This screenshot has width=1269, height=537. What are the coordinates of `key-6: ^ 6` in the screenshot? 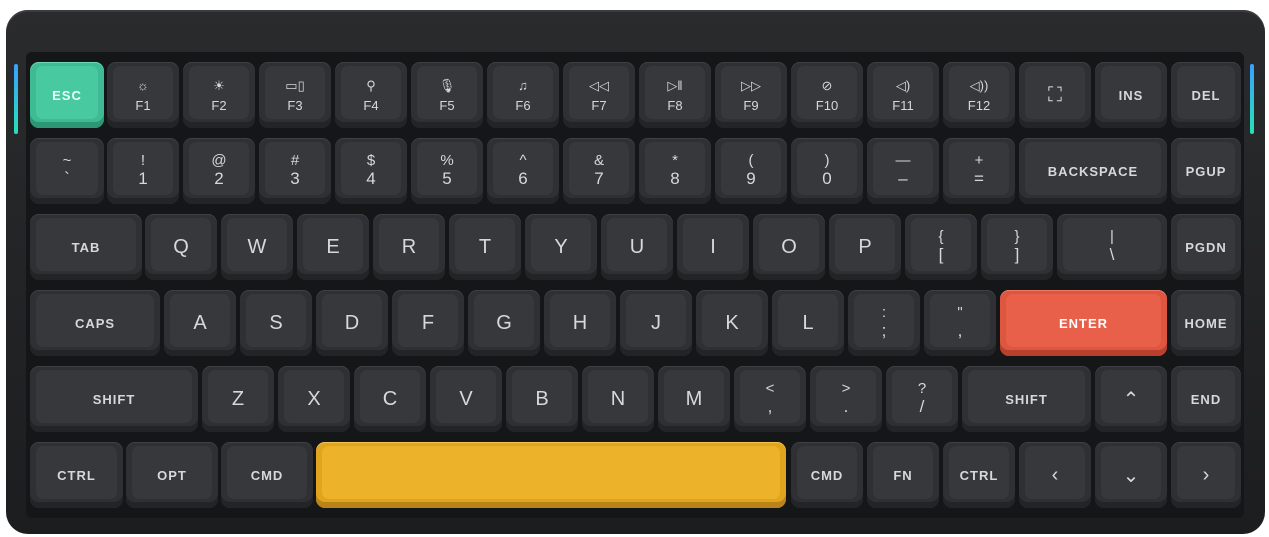 It's located at (523, 171).